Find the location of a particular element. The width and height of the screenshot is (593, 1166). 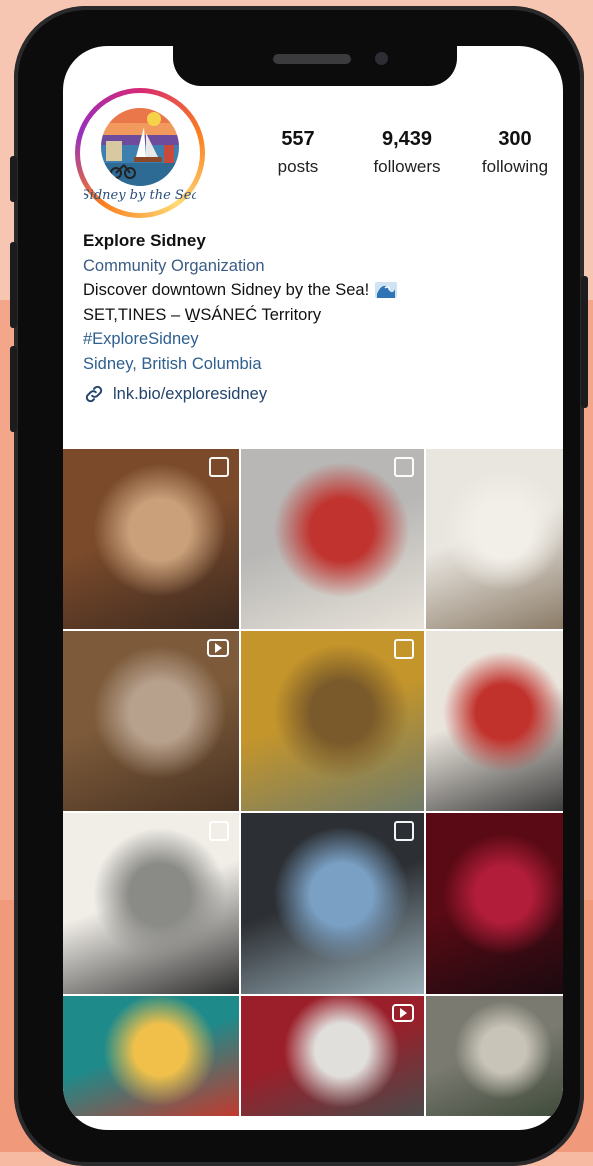

post-tile-man-in-restaurant is located at coordinates (332, 721).